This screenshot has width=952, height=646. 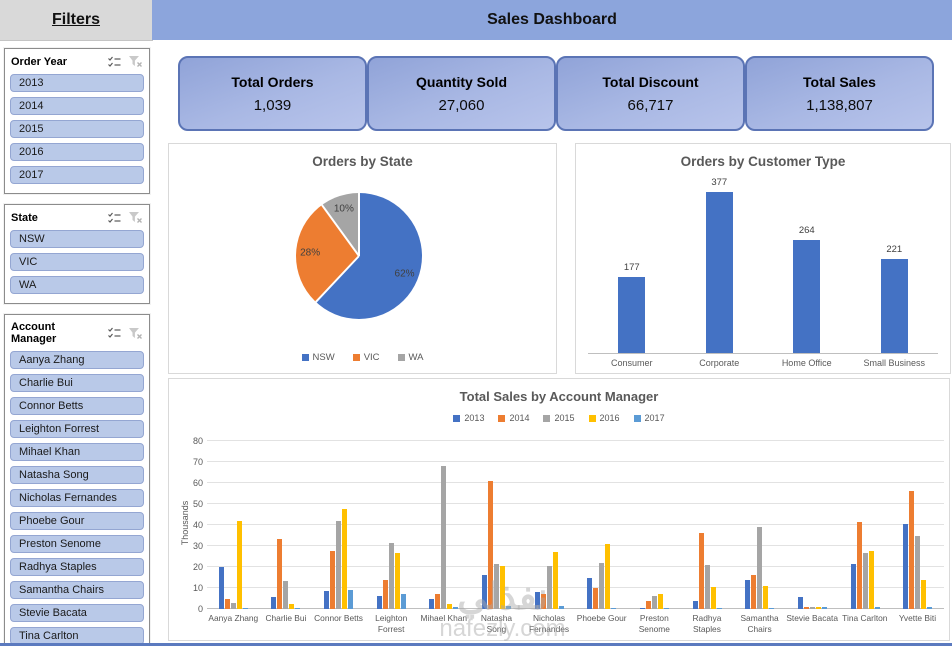 What do you see at coordinates (894, 363) in the screenshot?
I see `x-axis-label: Small Business` at bounding box center [894, 363].